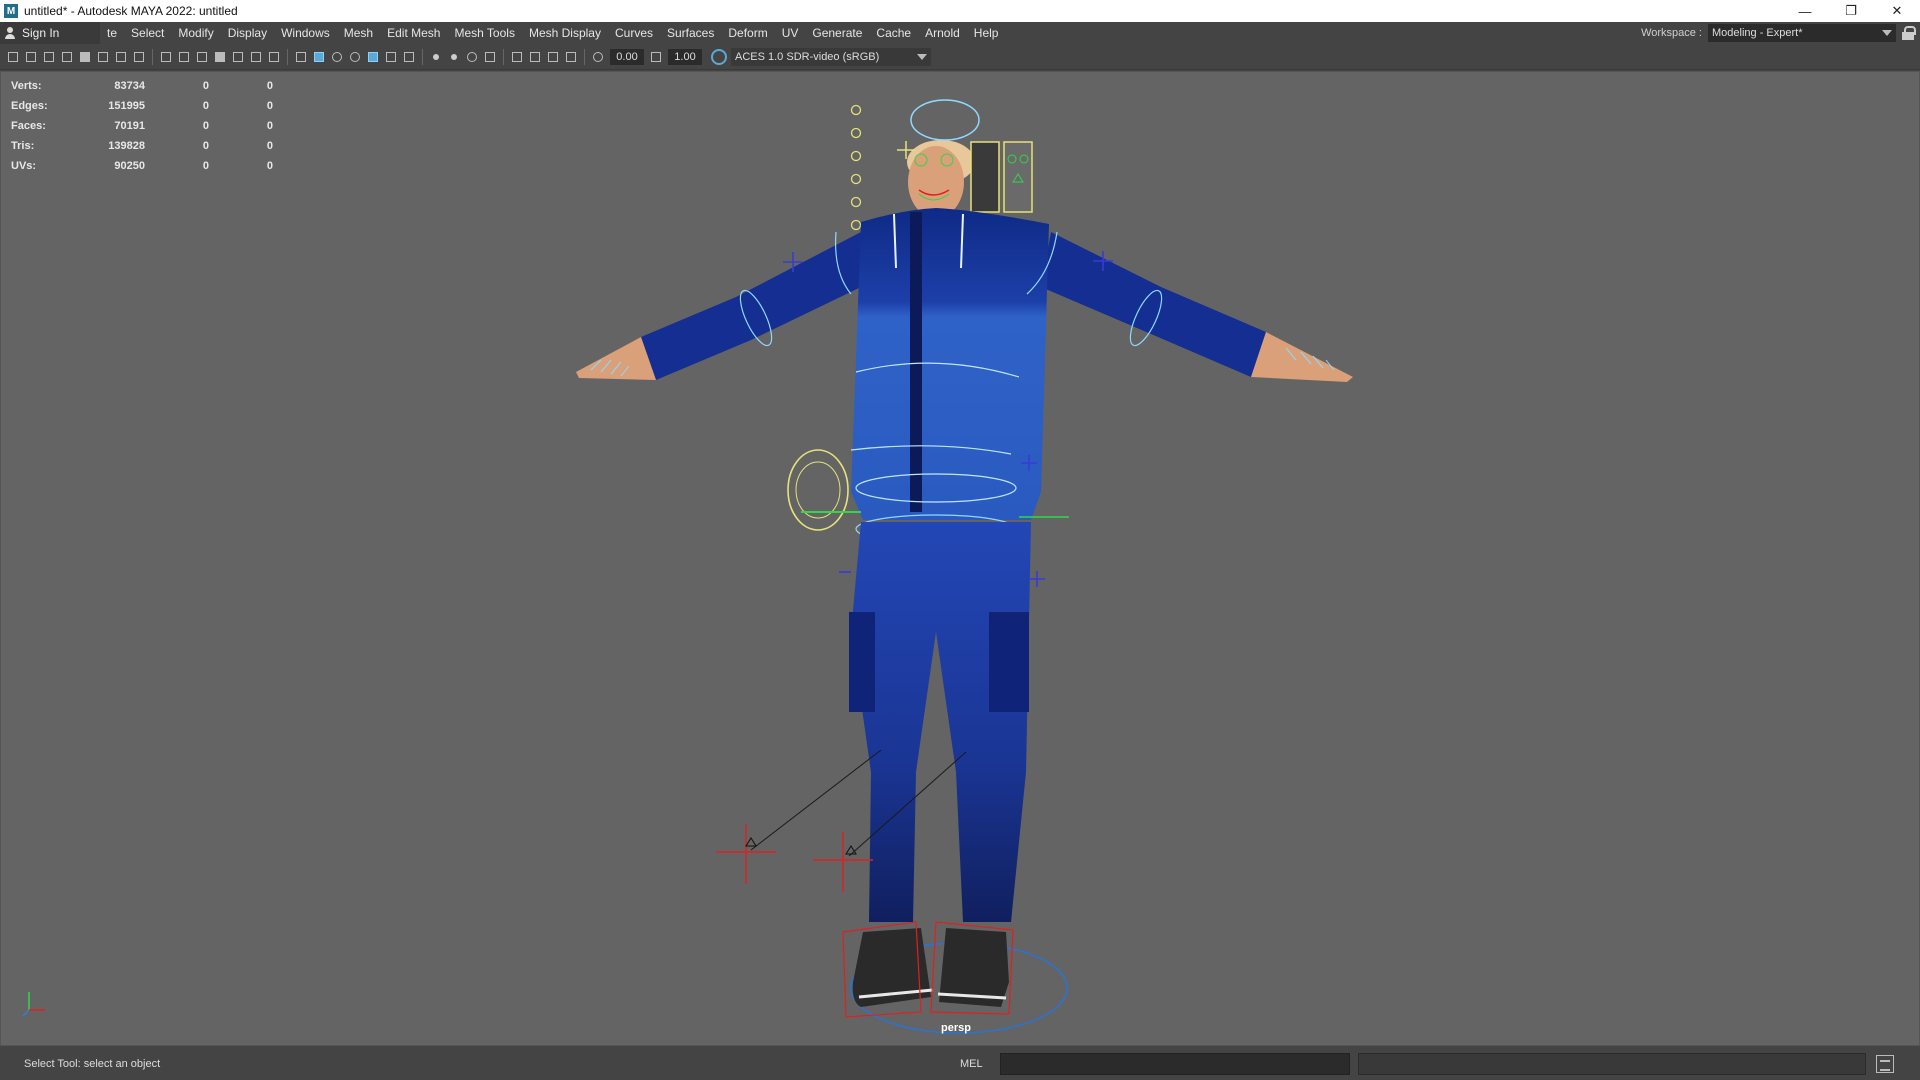  Describe the element at coordinates (355, 57) in the screenshot. I see `wireframe-on-shaded-icon` at that location.